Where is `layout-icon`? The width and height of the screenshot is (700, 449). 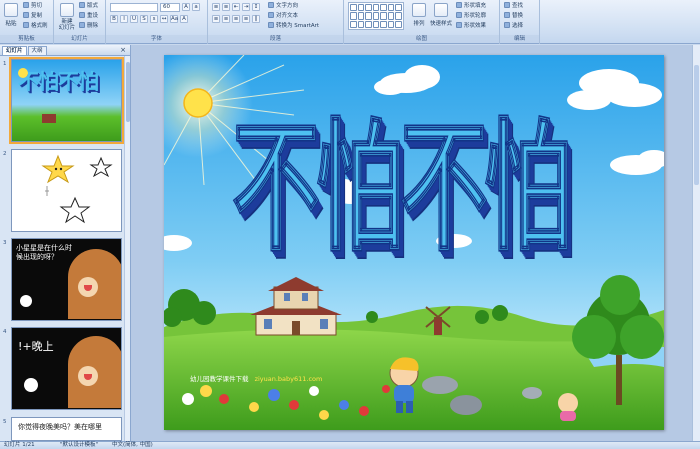
layout-icon is located at coordinates (82, 5).